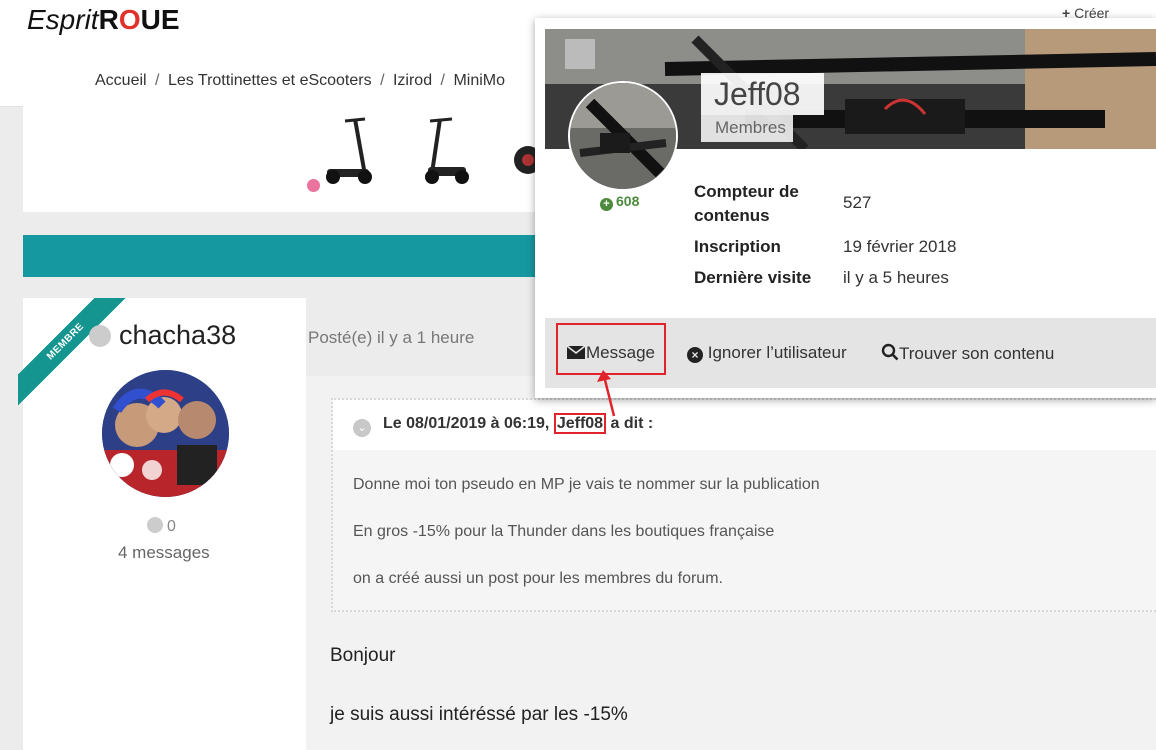  I want to click on hovercard-reputation: +608, so click(619, 202).